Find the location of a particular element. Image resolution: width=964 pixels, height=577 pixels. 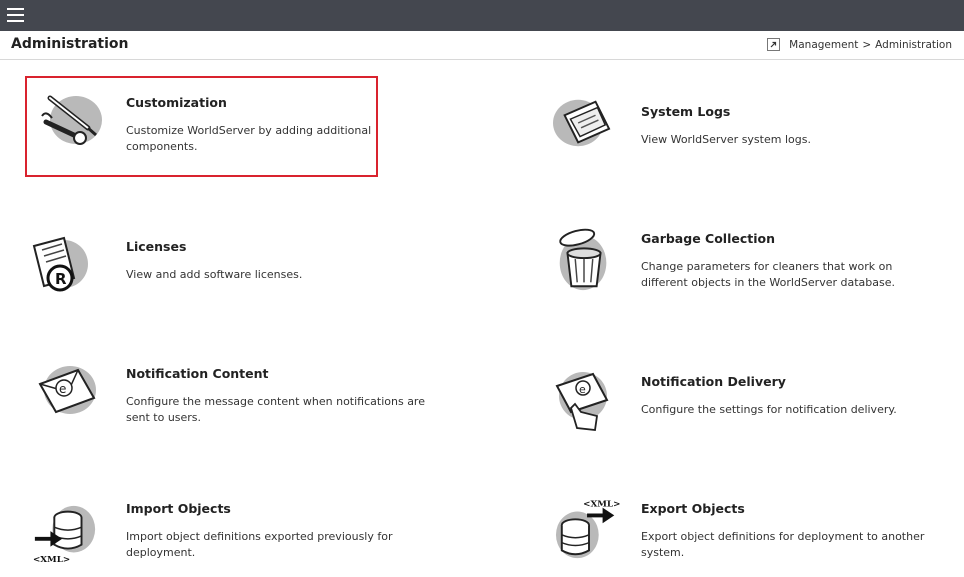

breadcrumb-nav-icon is located at coordinates (774, 44).